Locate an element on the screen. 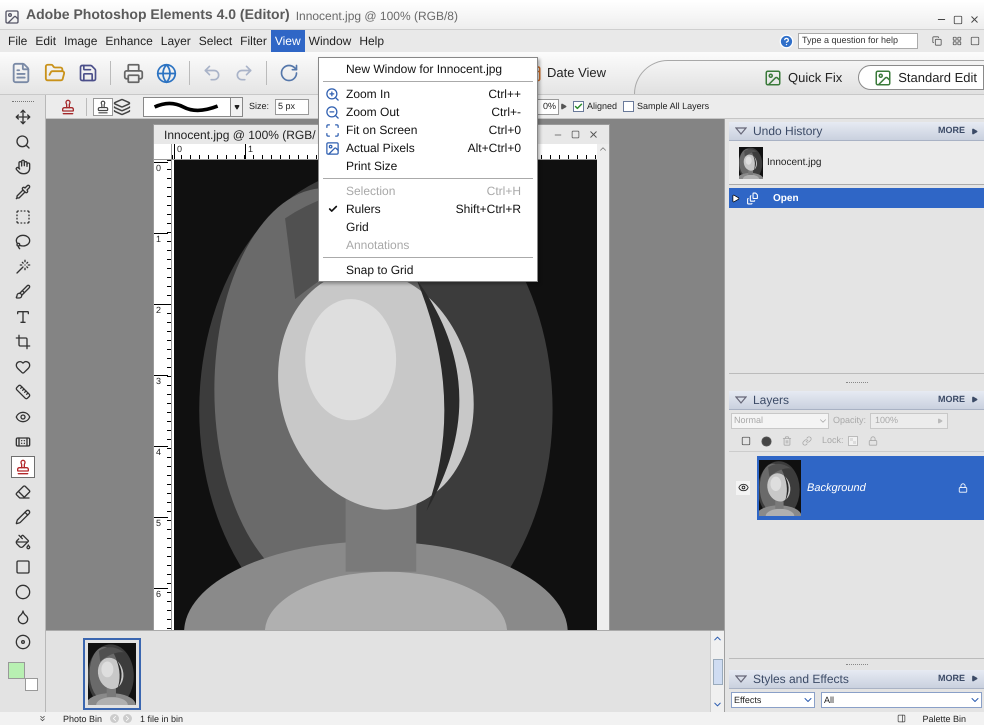 The image size is (984, 725). menu-option: Snap to Grid is located at coordinates (428, 270).